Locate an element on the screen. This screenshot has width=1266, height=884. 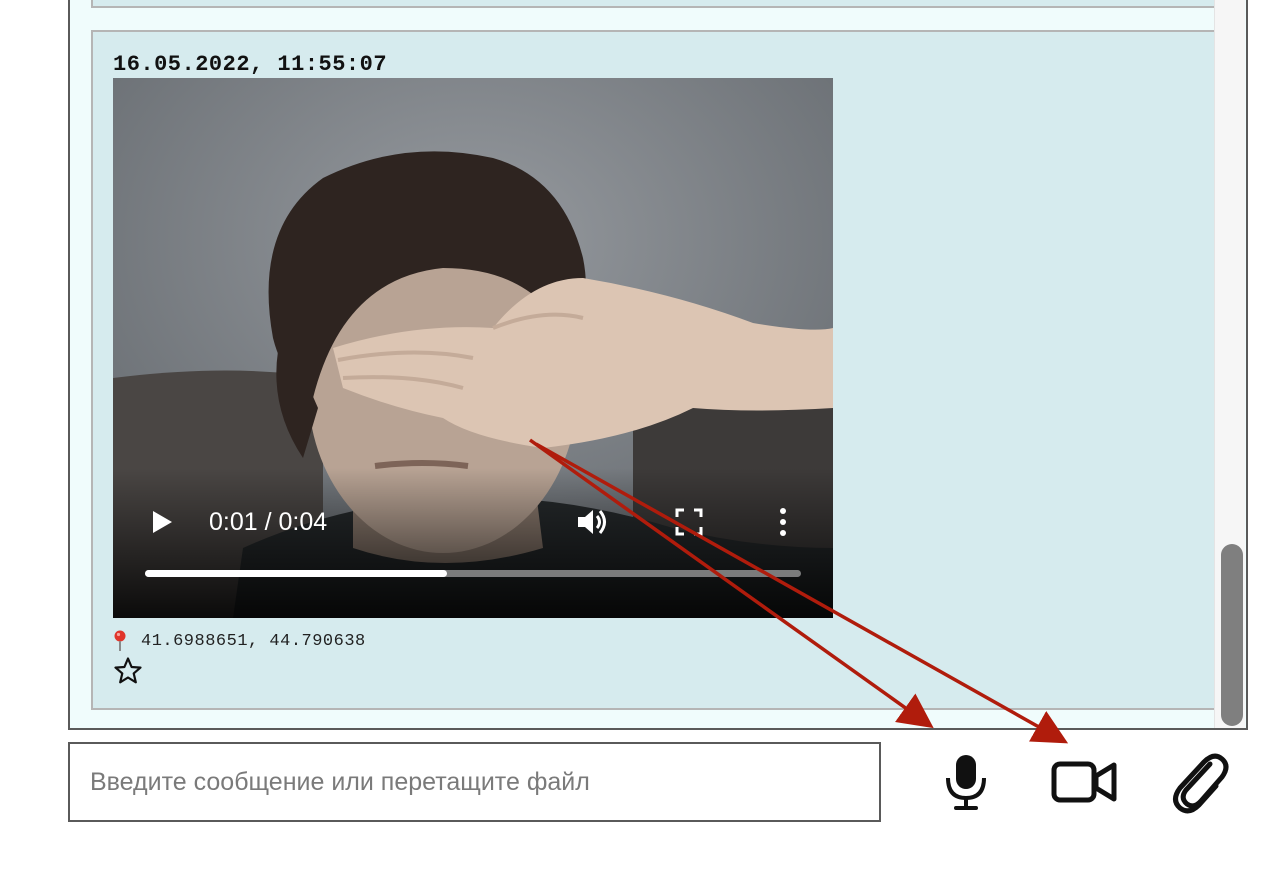
video-camera-icon is located at coordinates (1085, 782).